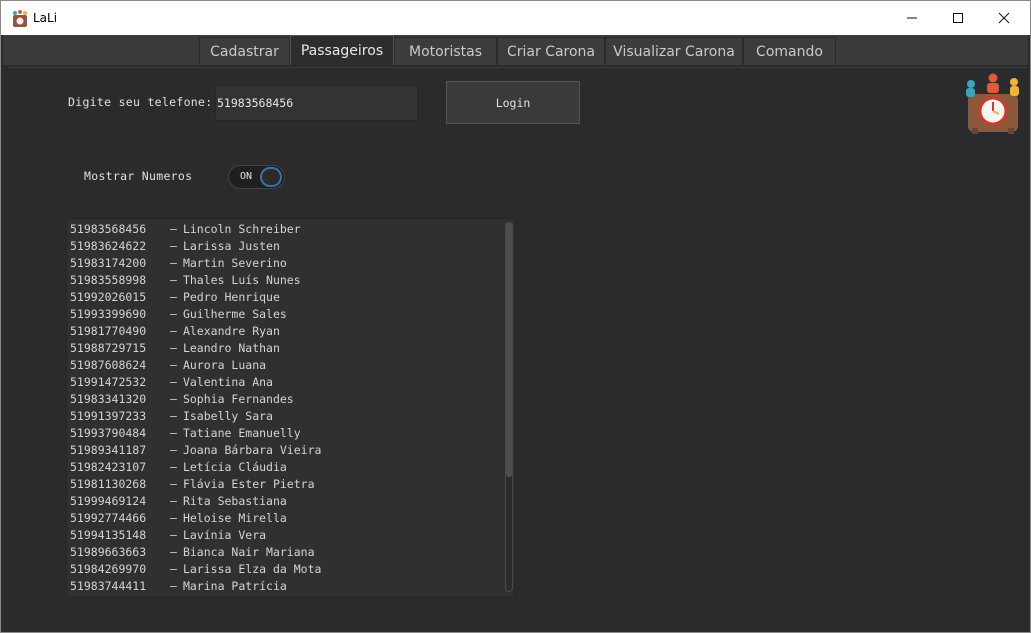  I want to click on passenger-phone: 51991397233, so click(108, 416).